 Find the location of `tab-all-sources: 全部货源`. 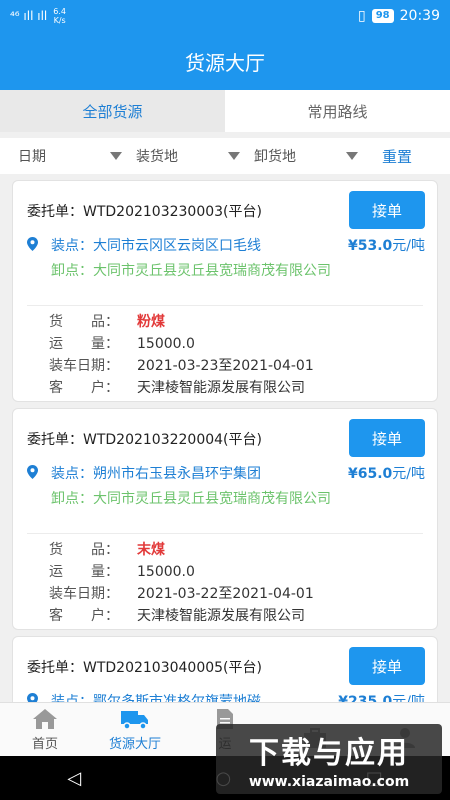

tab-all-sources: 全部货源 is located at coordinates (112, 111).